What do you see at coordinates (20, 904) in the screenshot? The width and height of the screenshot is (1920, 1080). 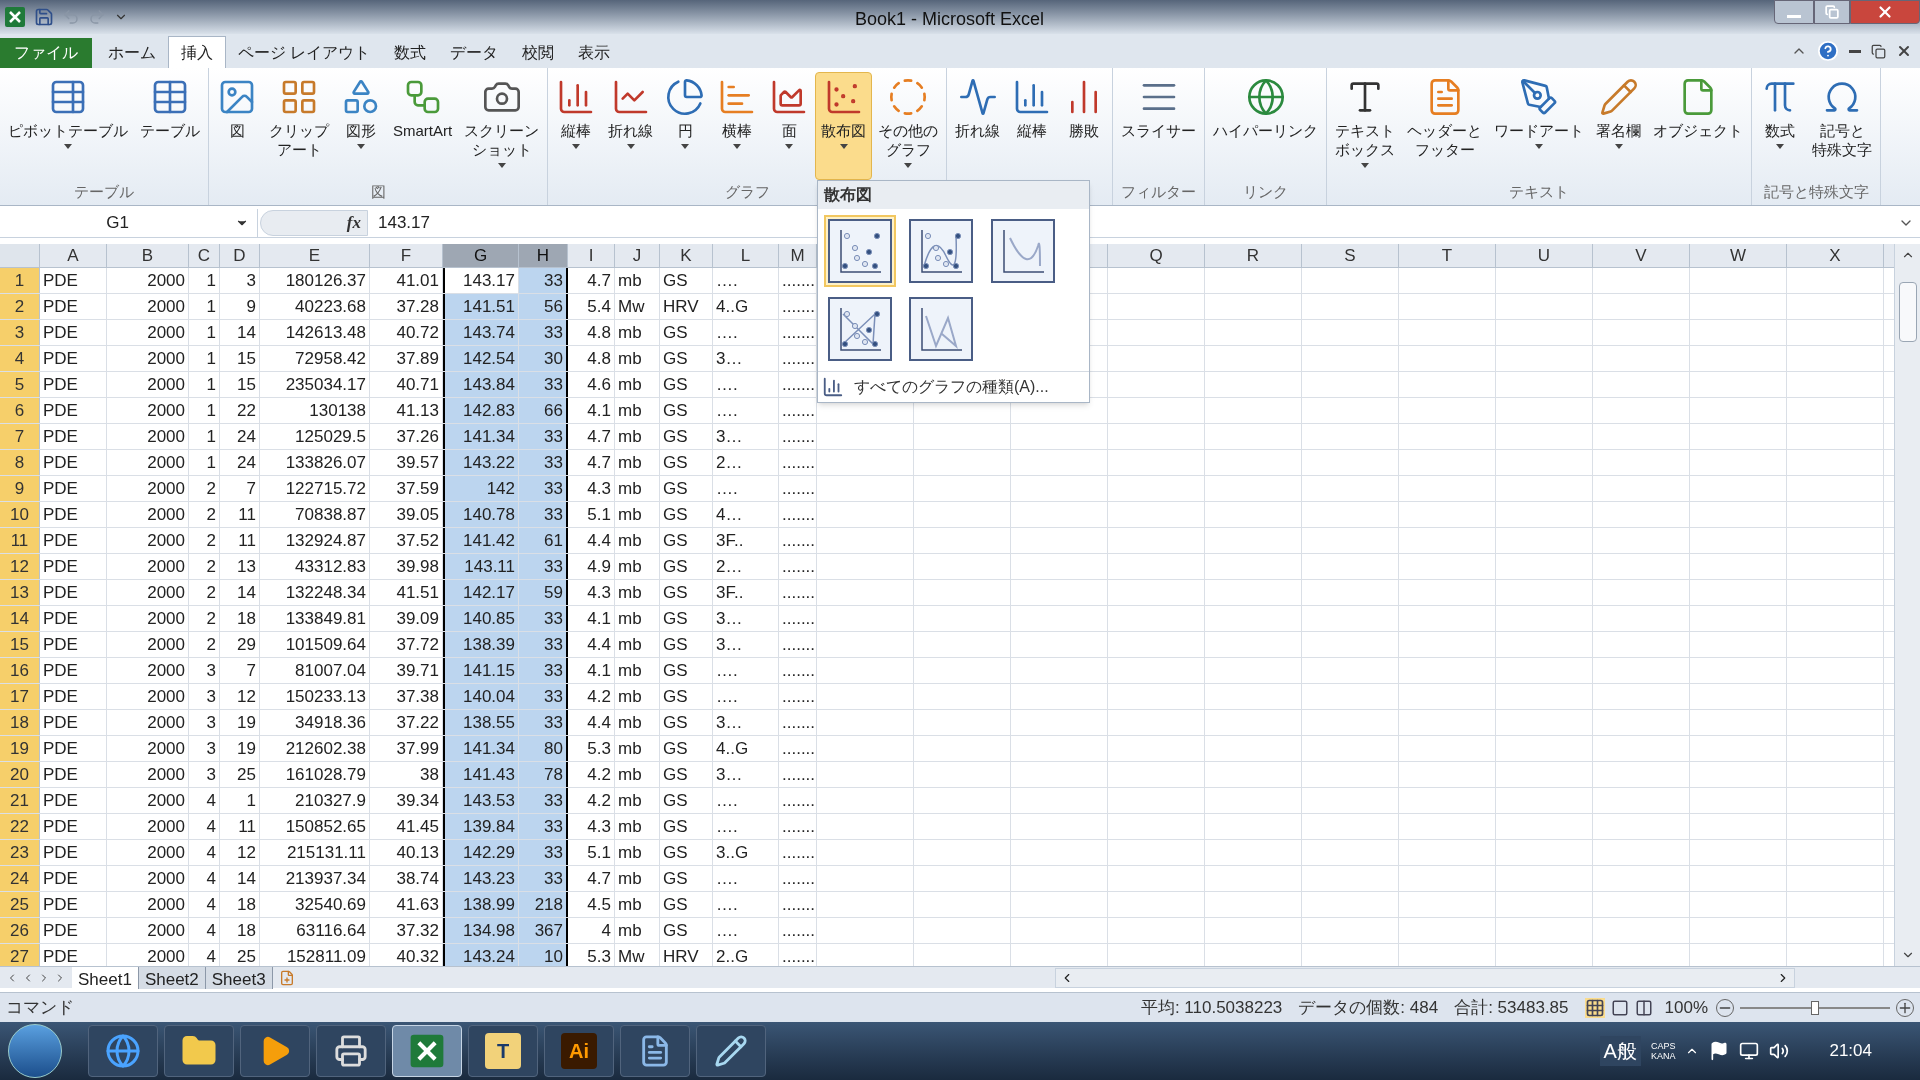 I see `row-header: 25` at bounding box center [20, 904].